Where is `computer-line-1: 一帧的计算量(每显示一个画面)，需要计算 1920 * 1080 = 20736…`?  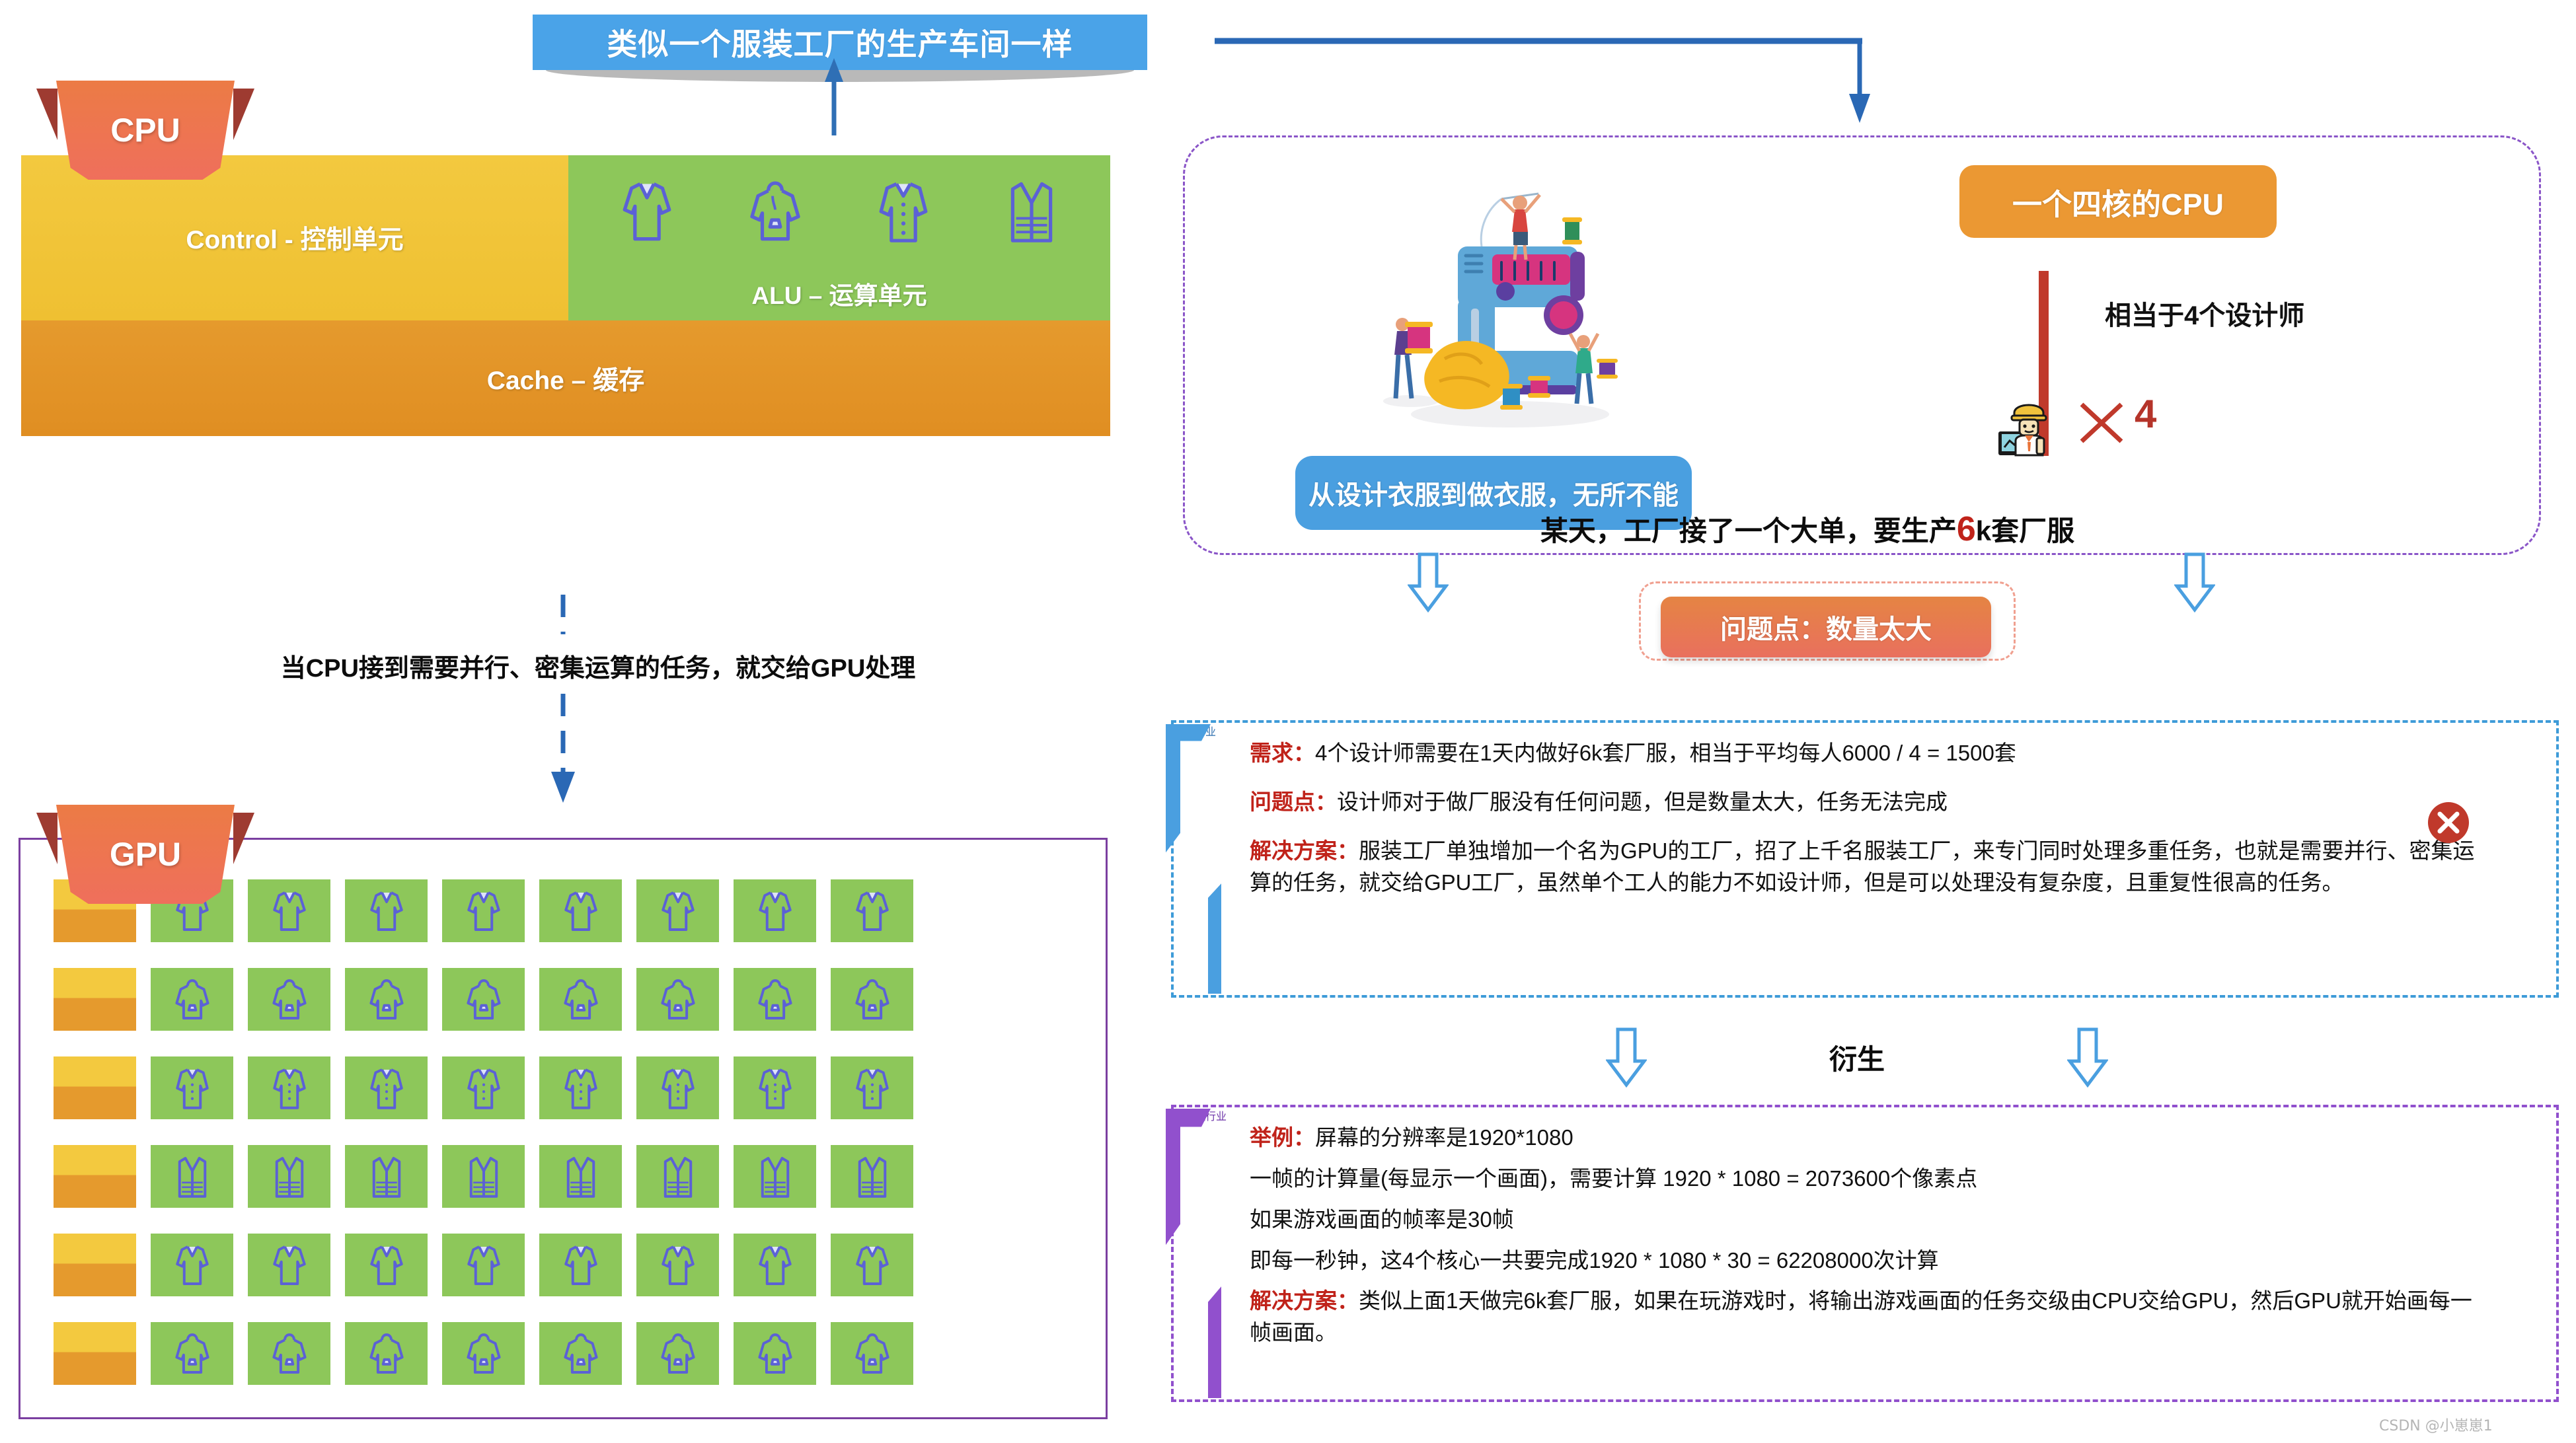 computer-line-1: 一帧的计算量(每显示一个画面)，需要计算 1920 * 1080 = 20736… is located at coordinates (1894, 1179).